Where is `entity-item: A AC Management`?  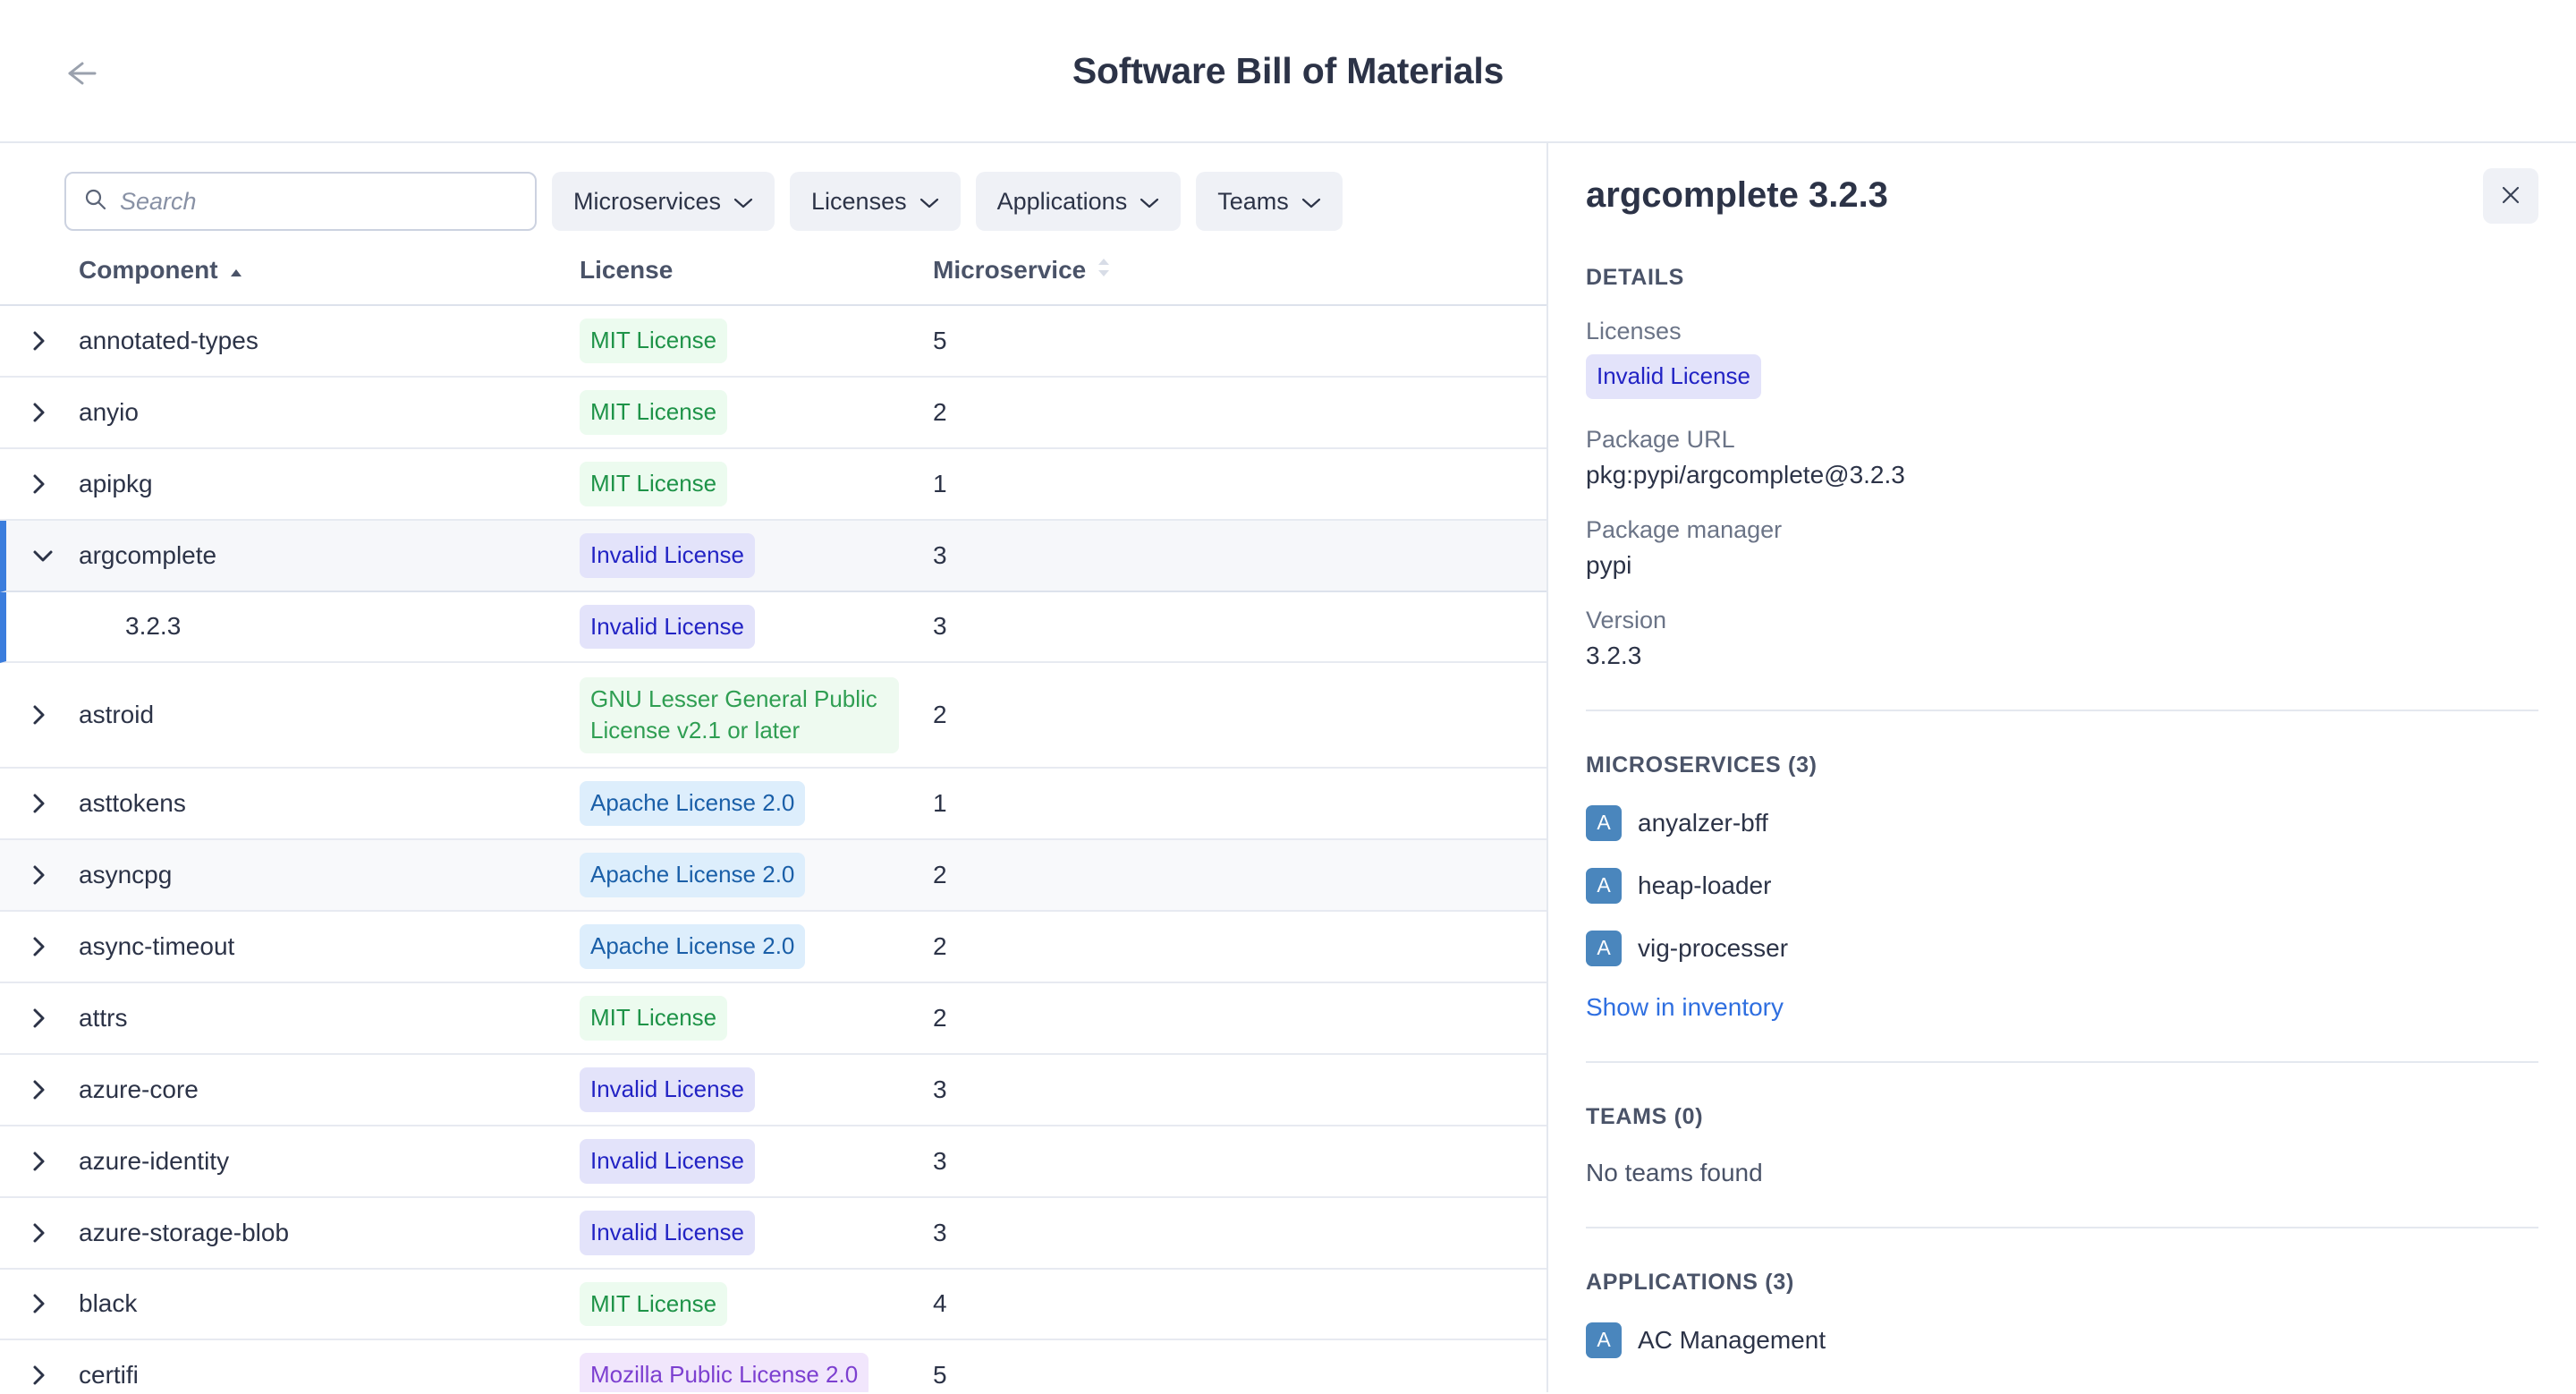
entity-item: A AC Management is located at coordinates (2062, 1340).